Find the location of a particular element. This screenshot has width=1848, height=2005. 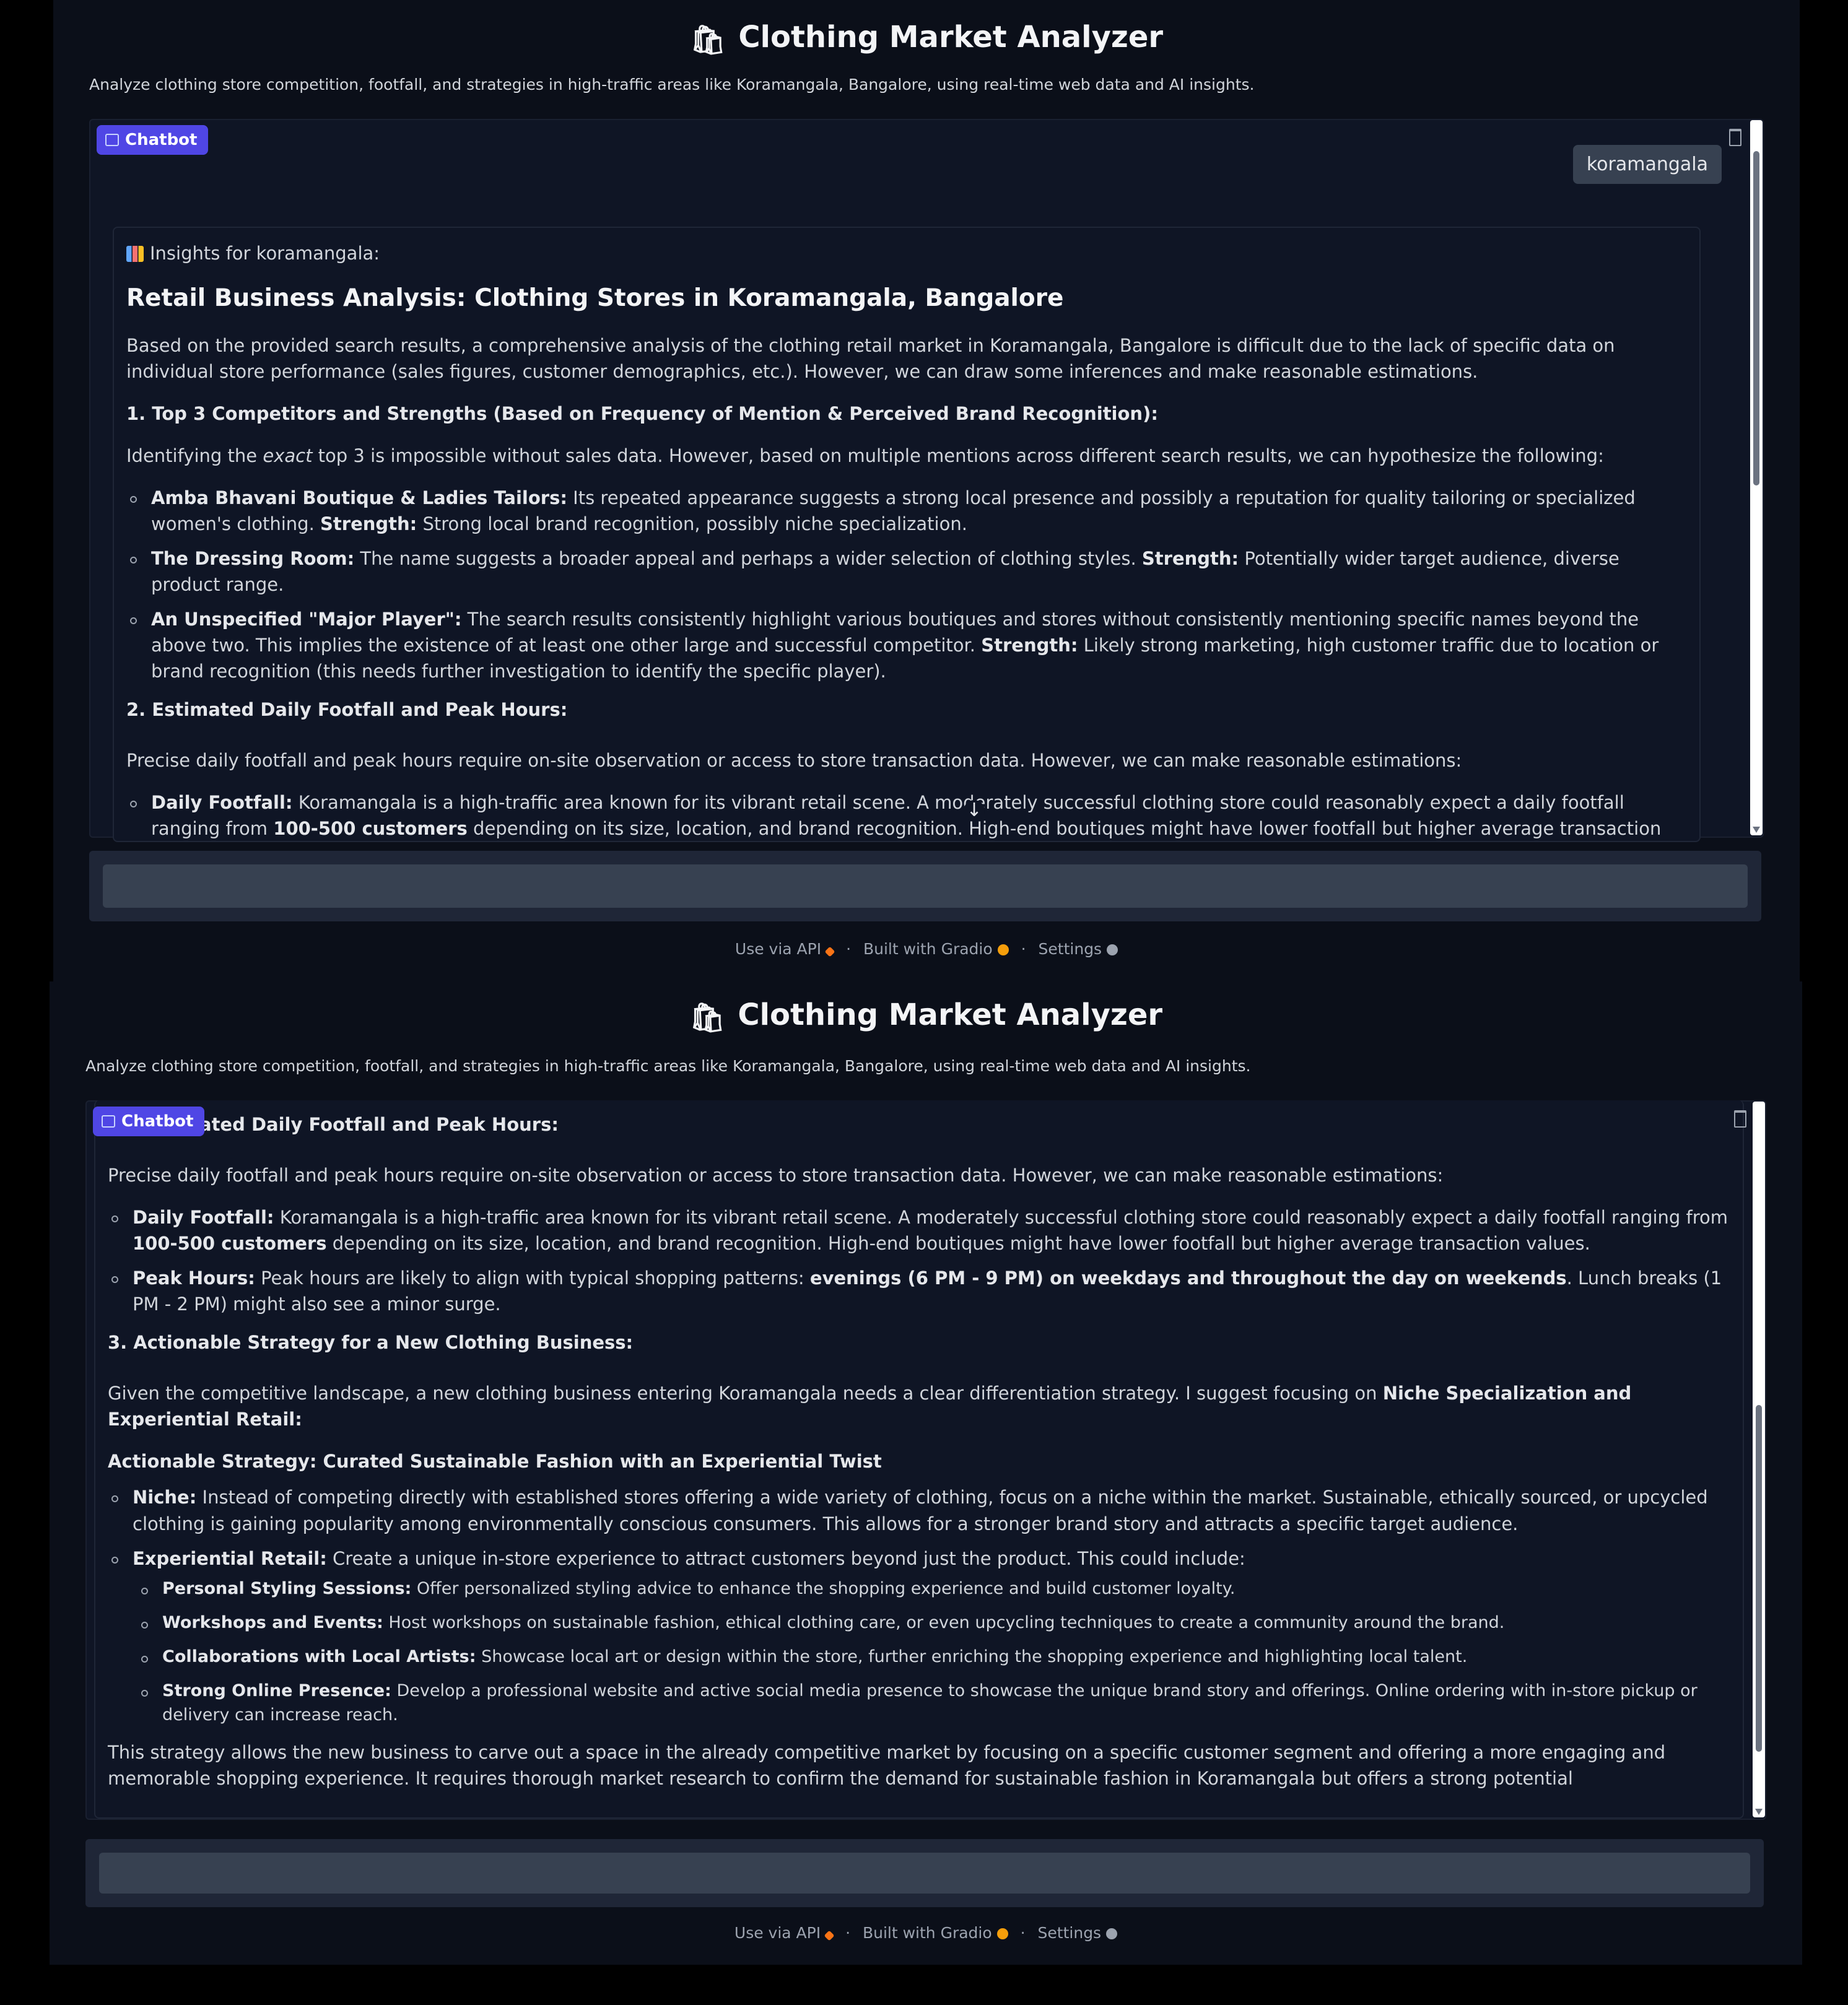

insights-header: Insights for koramangala: is located at coordinates (906, 253).